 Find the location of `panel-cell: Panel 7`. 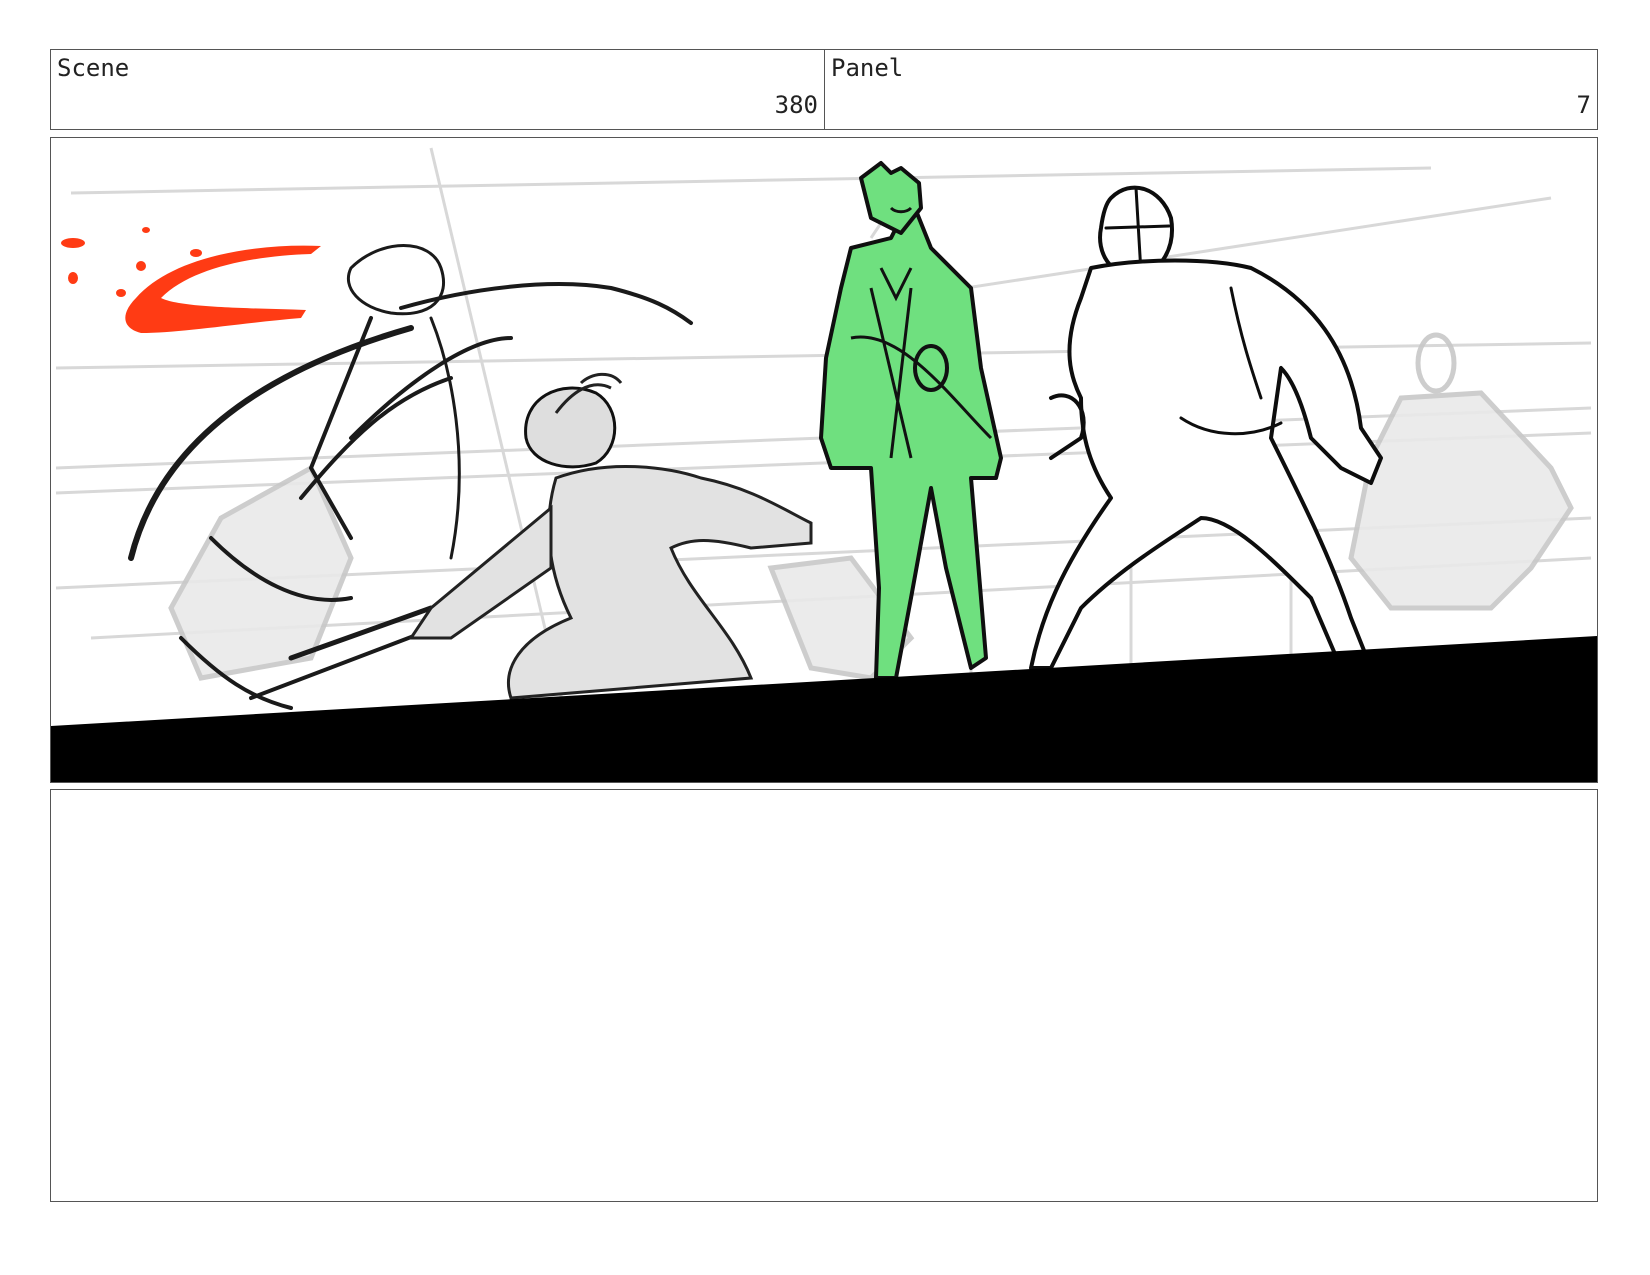

panel-cell: Panel 7 is located at coordinates (1211, 89).